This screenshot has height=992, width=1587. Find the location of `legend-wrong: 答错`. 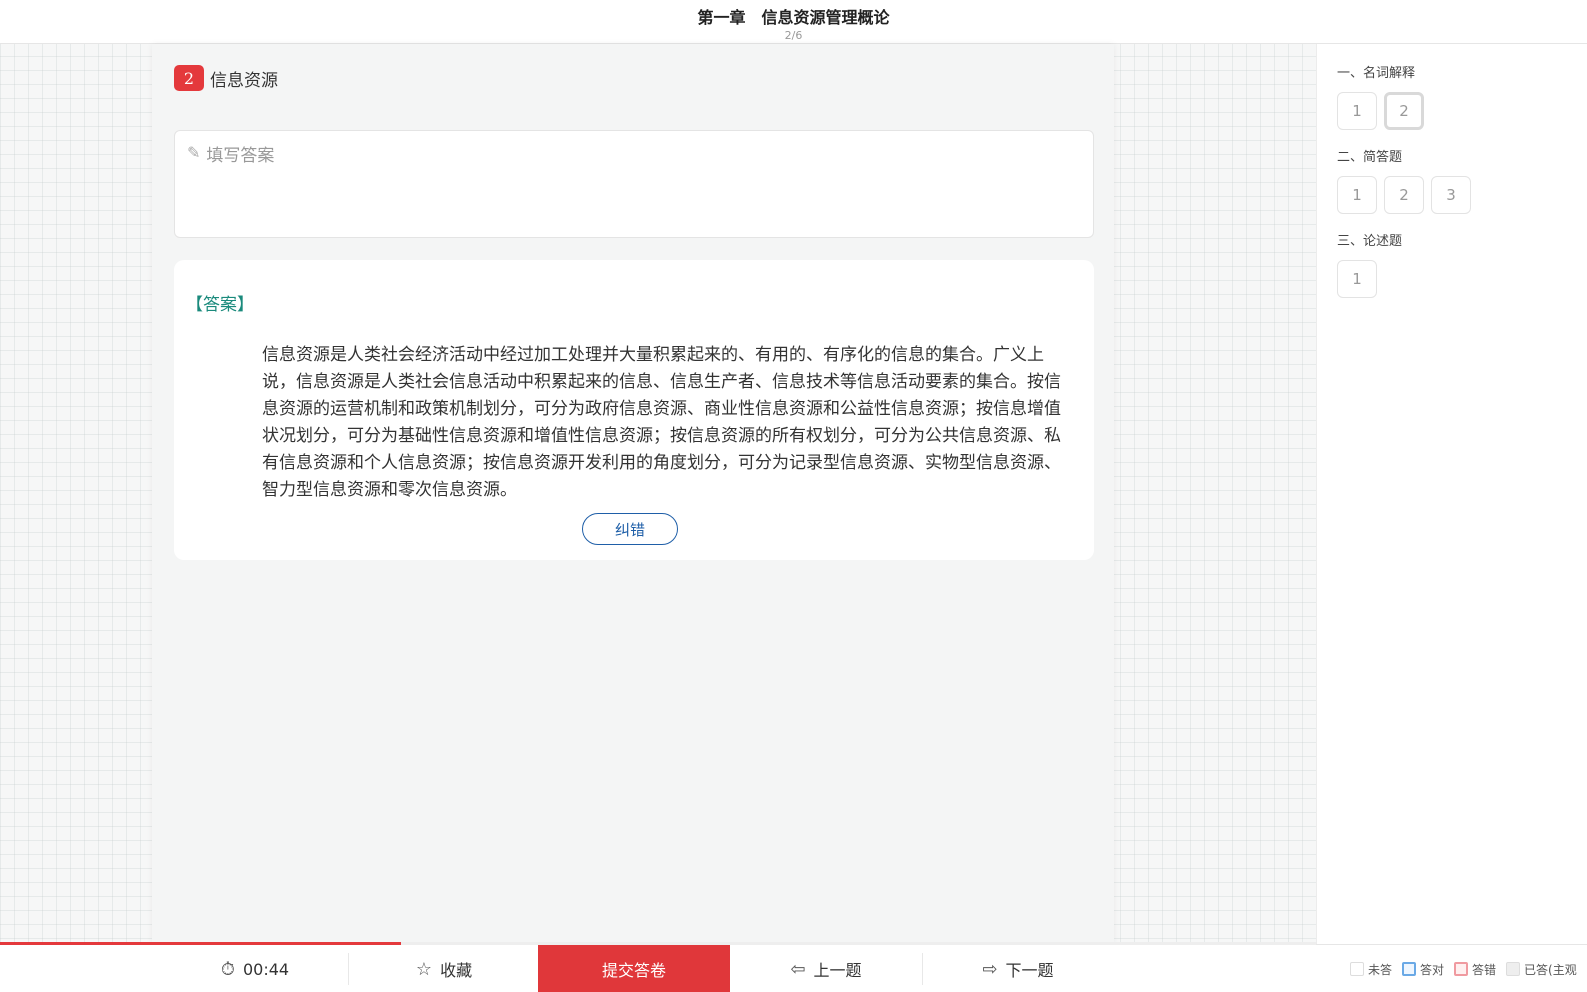

legend-wrong: 答错 is located at coordinates (1475, 969).